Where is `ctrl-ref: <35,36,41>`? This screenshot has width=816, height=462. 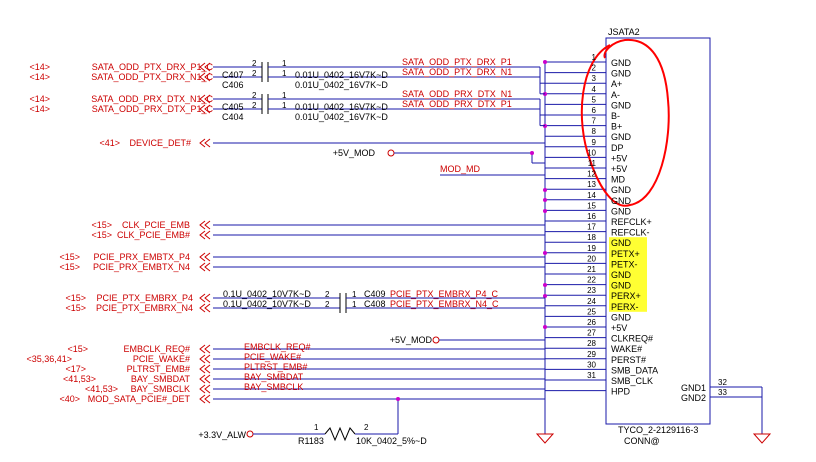
ctrl-ref: <35,36,41> is located at coordinates (49, 359).